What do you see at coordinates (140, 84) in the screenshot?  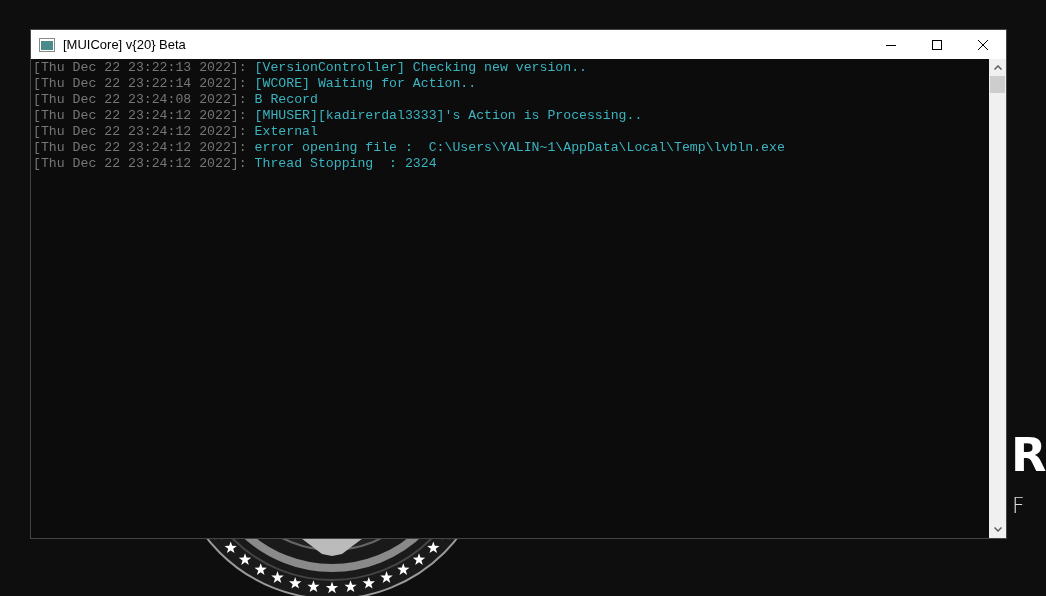 I see `log-timestamp: [Thu Dec 22 23:22:14 2022]:` at bounding box center [140, 84].